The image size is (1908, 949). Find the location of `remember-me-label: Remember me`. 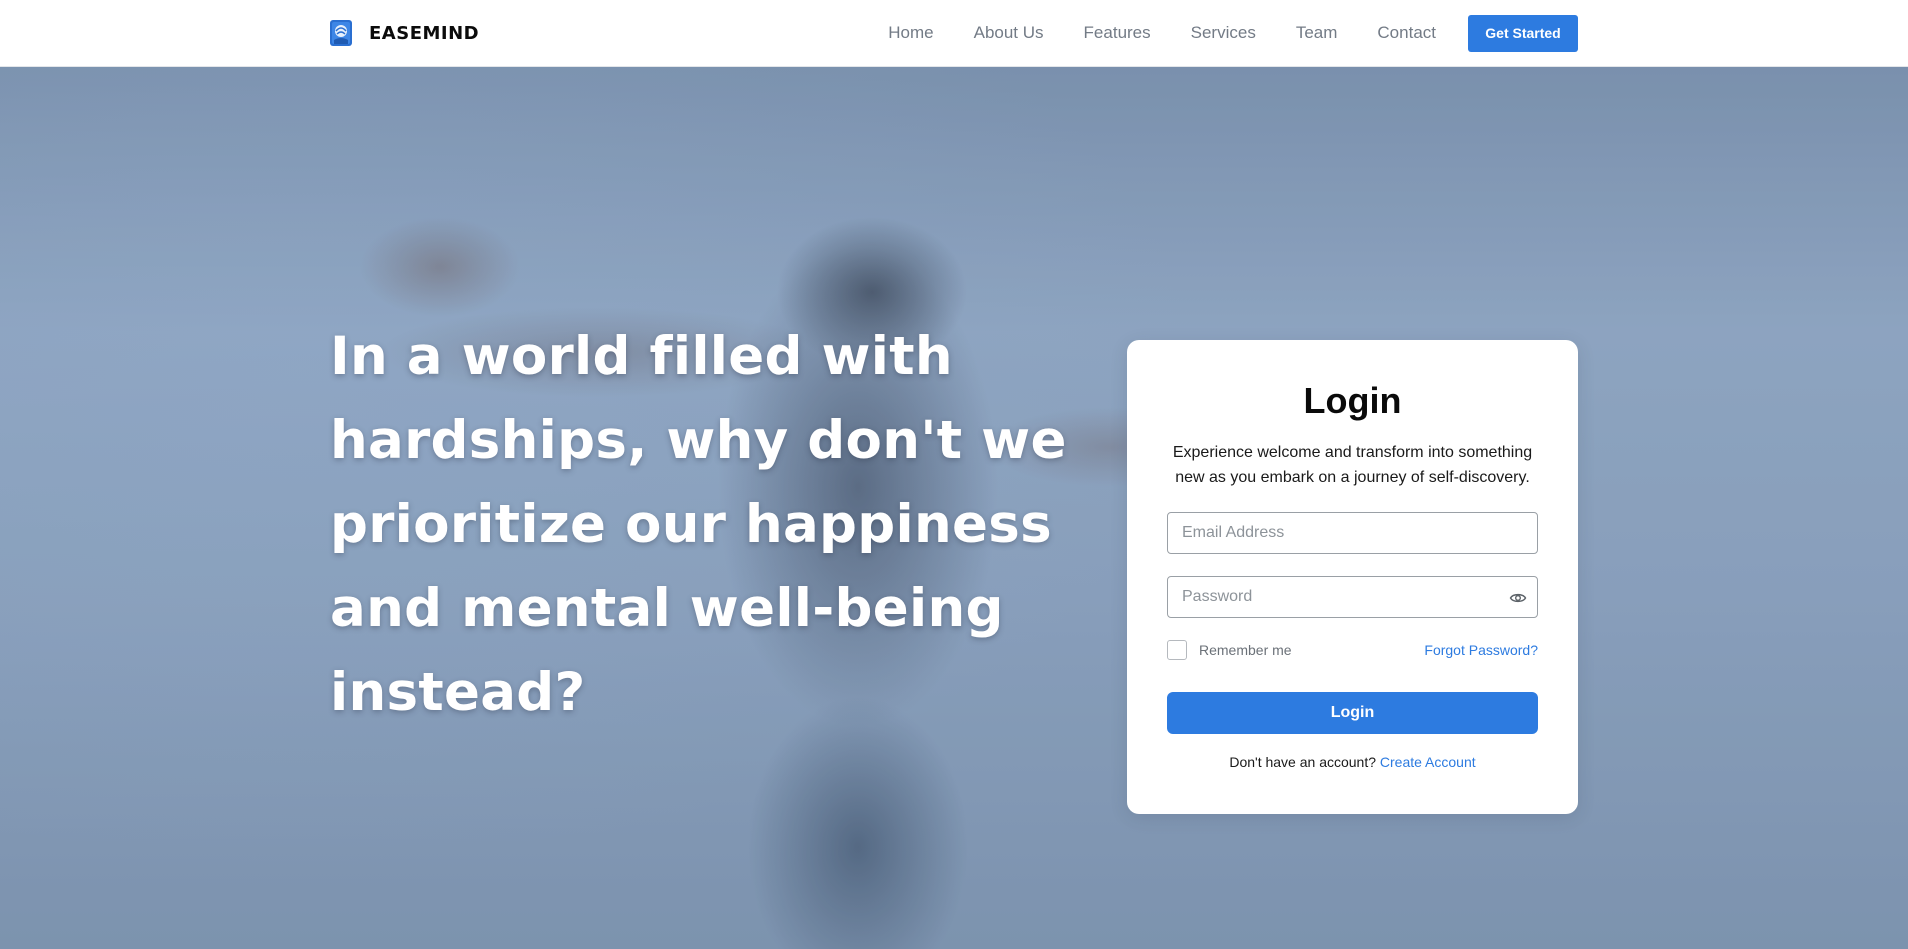

remember-me-label: Remember me is located at coordinates (1245, 650).